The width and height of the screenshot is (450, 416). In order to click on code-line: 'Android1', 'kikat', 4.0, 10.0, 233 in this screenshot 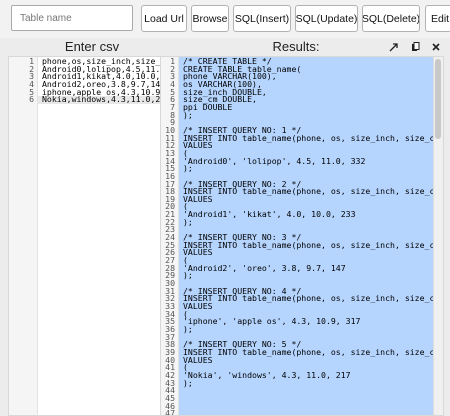, I will do `click(269, 214)`.